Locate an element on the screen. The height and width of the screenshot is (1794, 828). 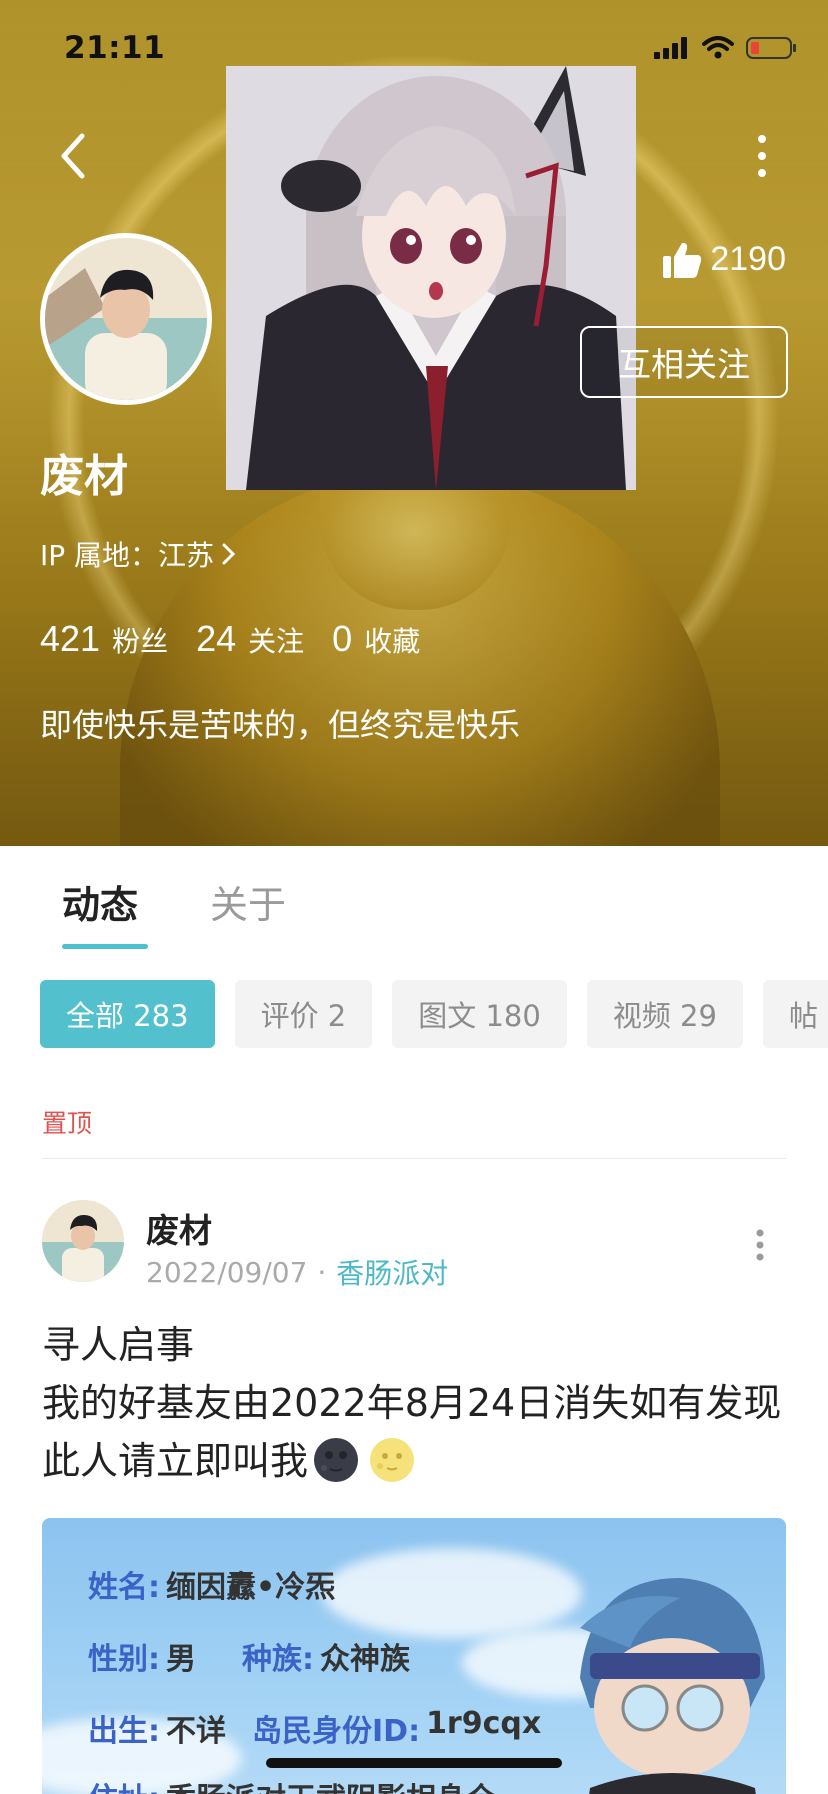
card-value: 缅因纛•冷炁 is located at coordinates (251, 1587).